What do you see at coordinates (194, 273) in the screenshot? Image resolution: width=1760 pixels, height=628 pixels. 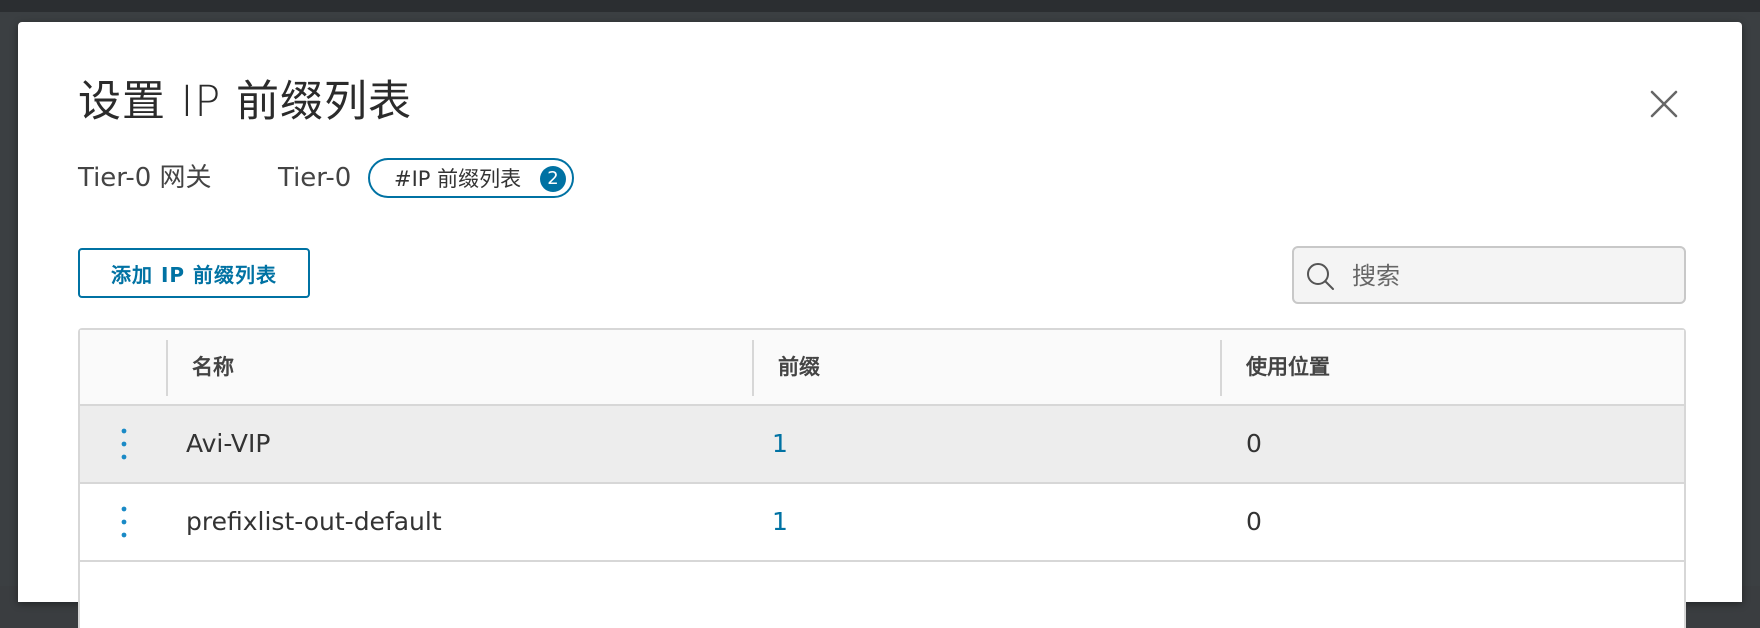 I see `add-ip-prefix-list-button: 添加 IP 前缀列表` at bounding box center [194, 273].